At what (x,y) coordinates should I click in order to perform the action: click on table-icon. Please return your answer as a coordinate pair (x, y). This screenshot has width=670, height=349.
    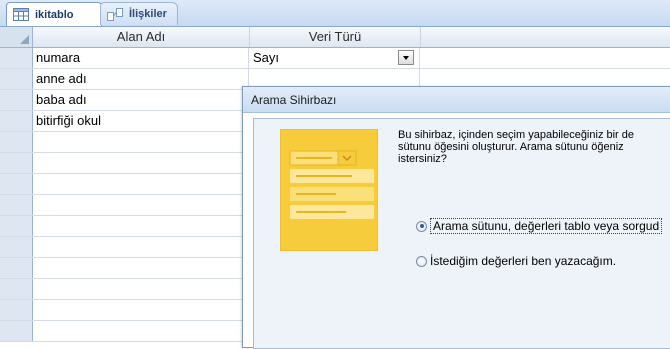
    Looking at the image, I should click on (21, 14).